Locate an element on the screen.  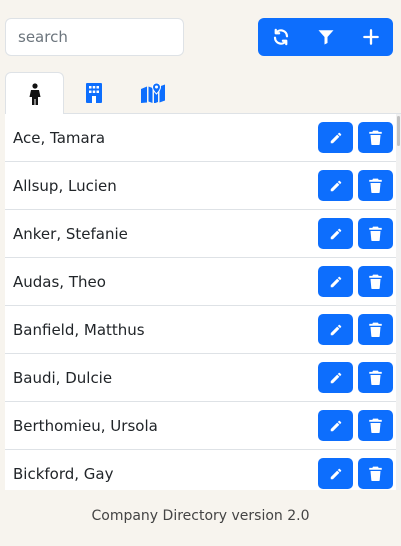
refresh-icon is located at coordinates (280, 37).